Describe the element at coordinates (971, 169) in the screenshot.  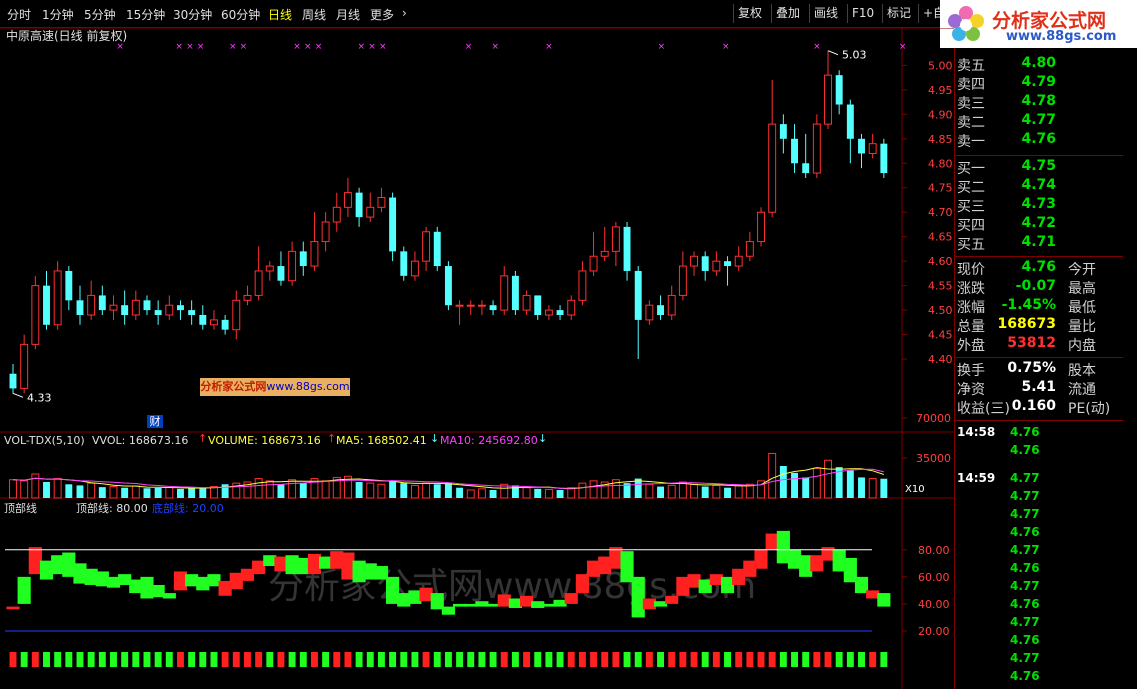
I see `buy-row-label: 买一` at that location.